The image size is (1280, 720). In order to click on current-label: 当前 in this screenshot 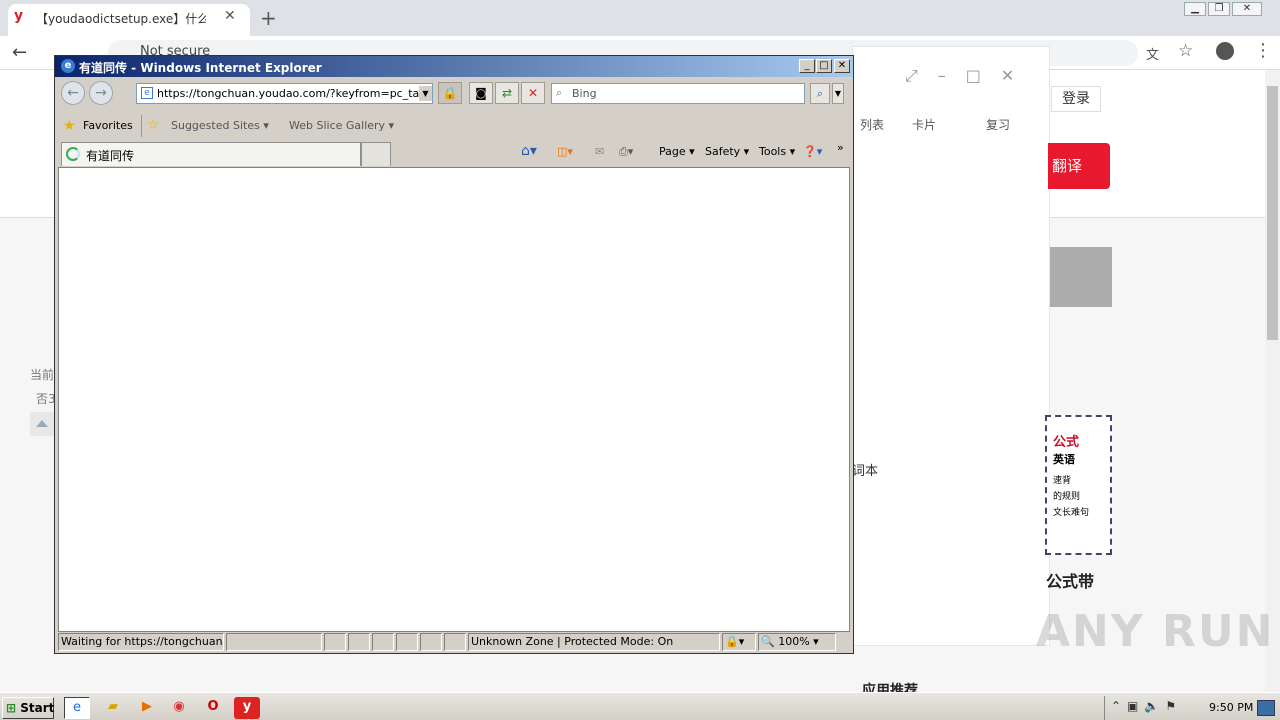, I will do `click(42, 375)`.